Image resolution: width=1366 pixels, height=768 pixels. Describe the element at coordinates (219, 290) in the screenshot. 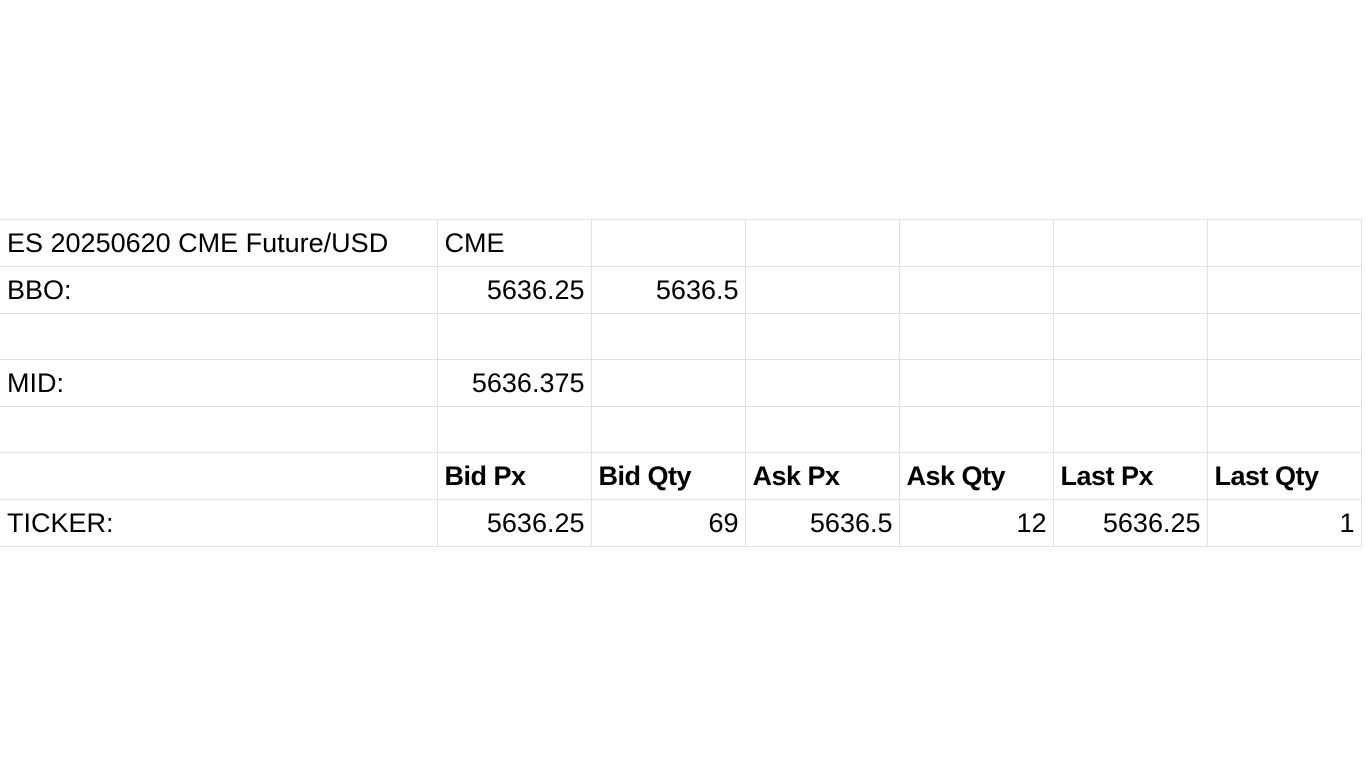

I see `bbo-label-cell: BBO:` at that location.